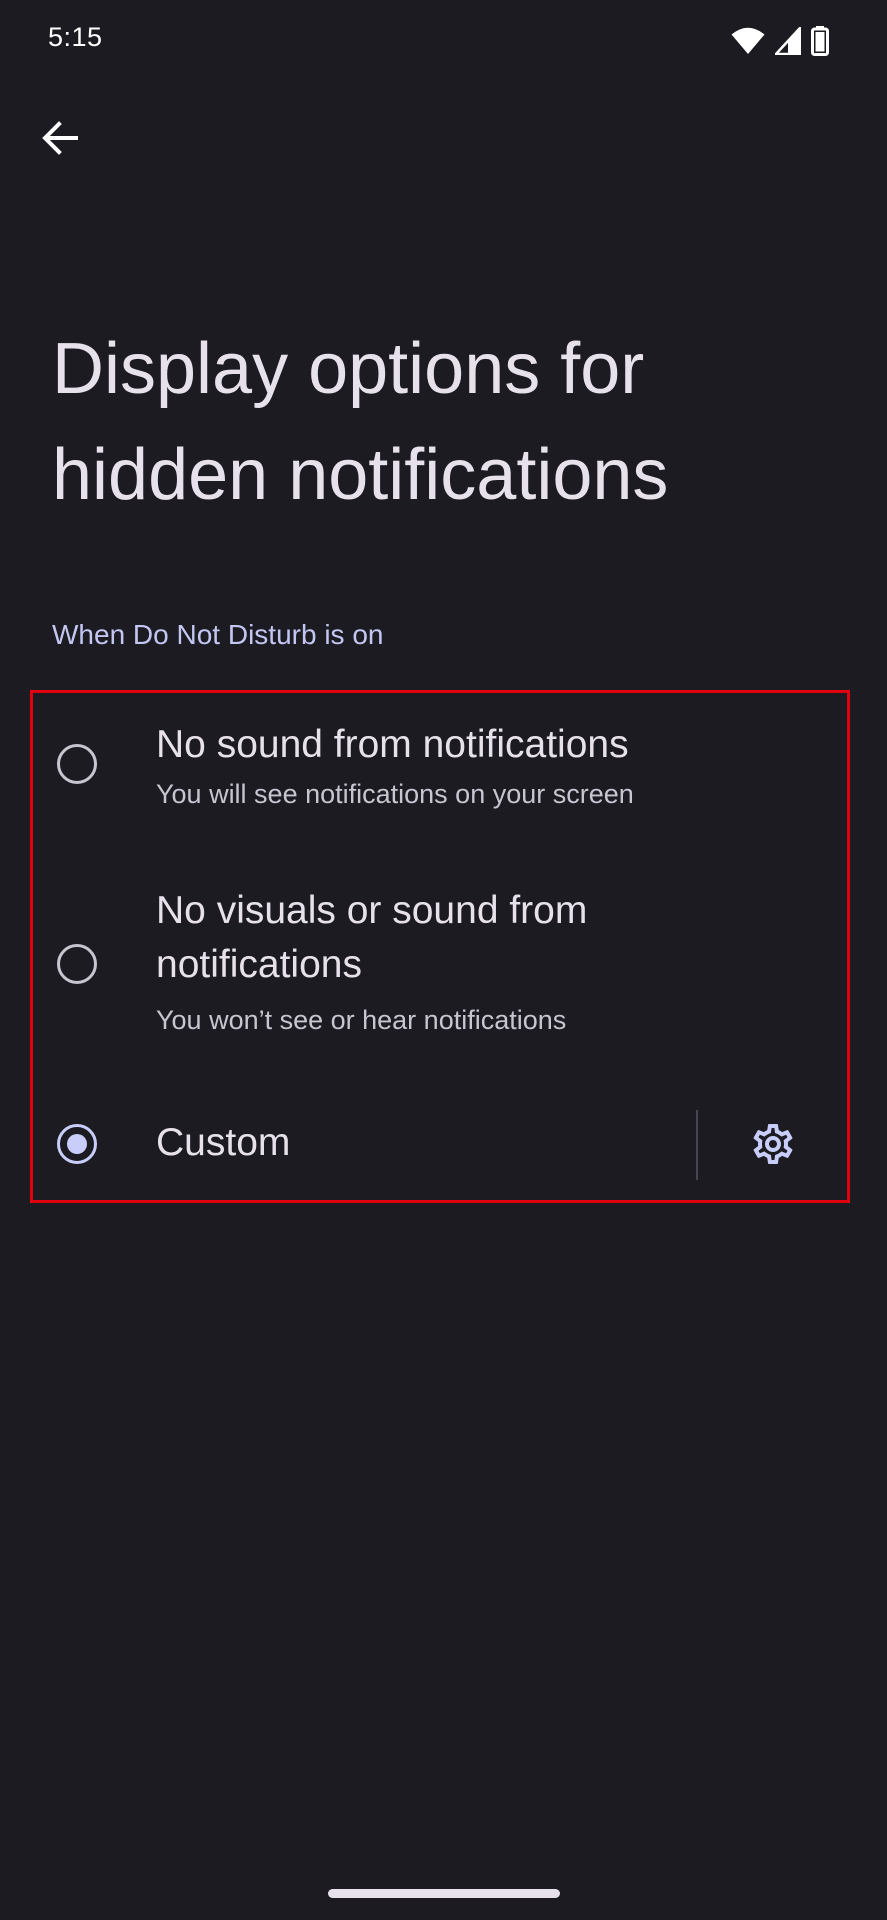 Image resolution: width=887 pixels, height=1920 pixels. Describe the element at coordinates (444, 1893) in the screenshot. I see `gesture-nav-handle` at that location.